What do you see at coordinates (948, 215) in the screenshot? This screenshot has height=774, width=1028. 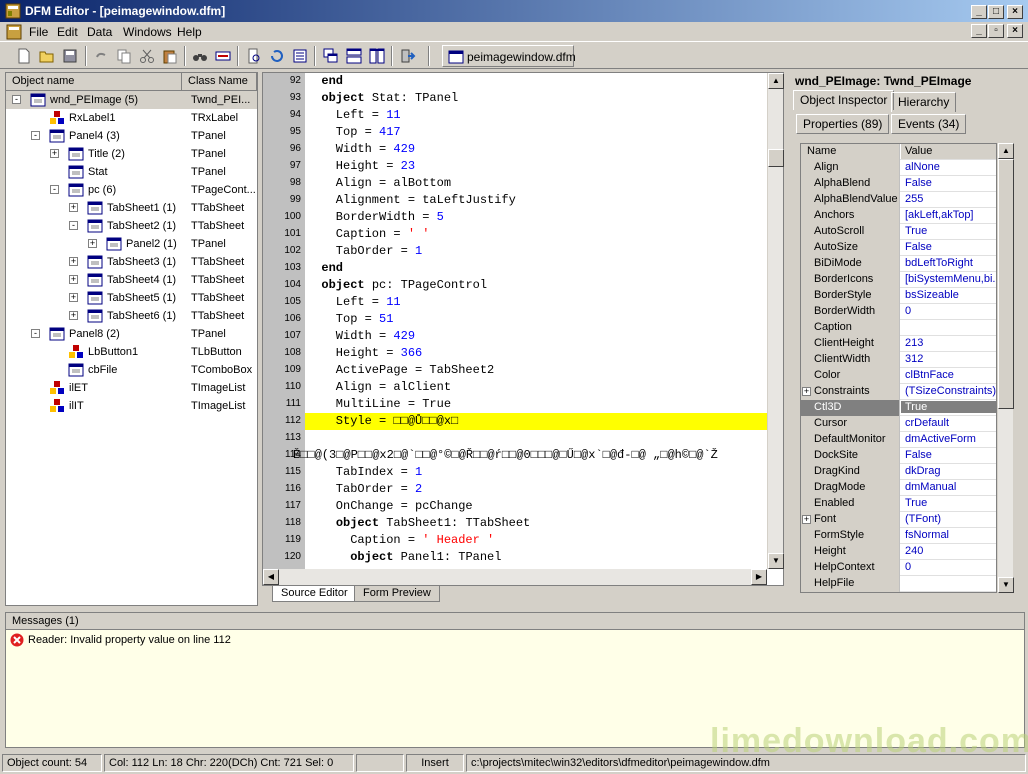 I see `property-value: [akLeft,akTop]` at bounding box center [948, 215].